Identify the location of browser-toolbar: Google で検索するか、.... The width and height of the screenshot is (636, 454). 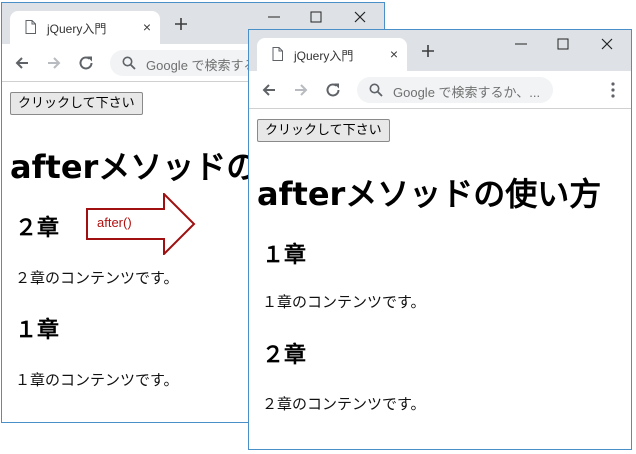
(440, 90).